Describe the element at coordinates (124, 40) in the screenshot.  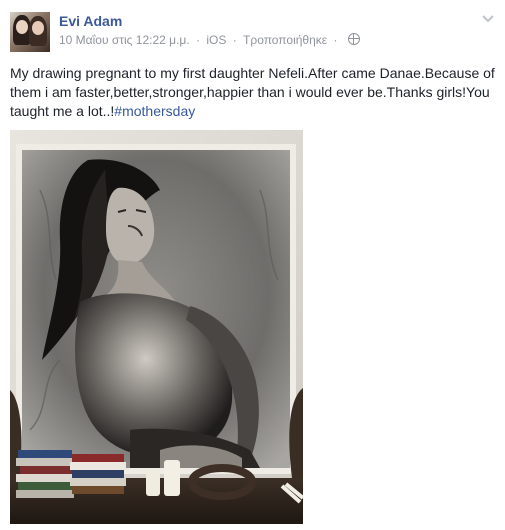
I see `post-timestamp-link: 10 Μαΐου στις 12:22 μ.μ.` at that location.